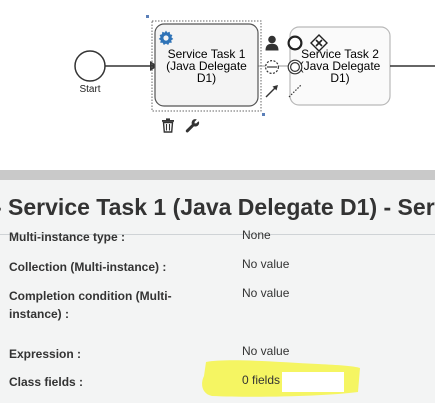  What do you see at coordinates (295, 91) in the screenshot?
I see `annotation-icon` at bounding box center [295, 91].